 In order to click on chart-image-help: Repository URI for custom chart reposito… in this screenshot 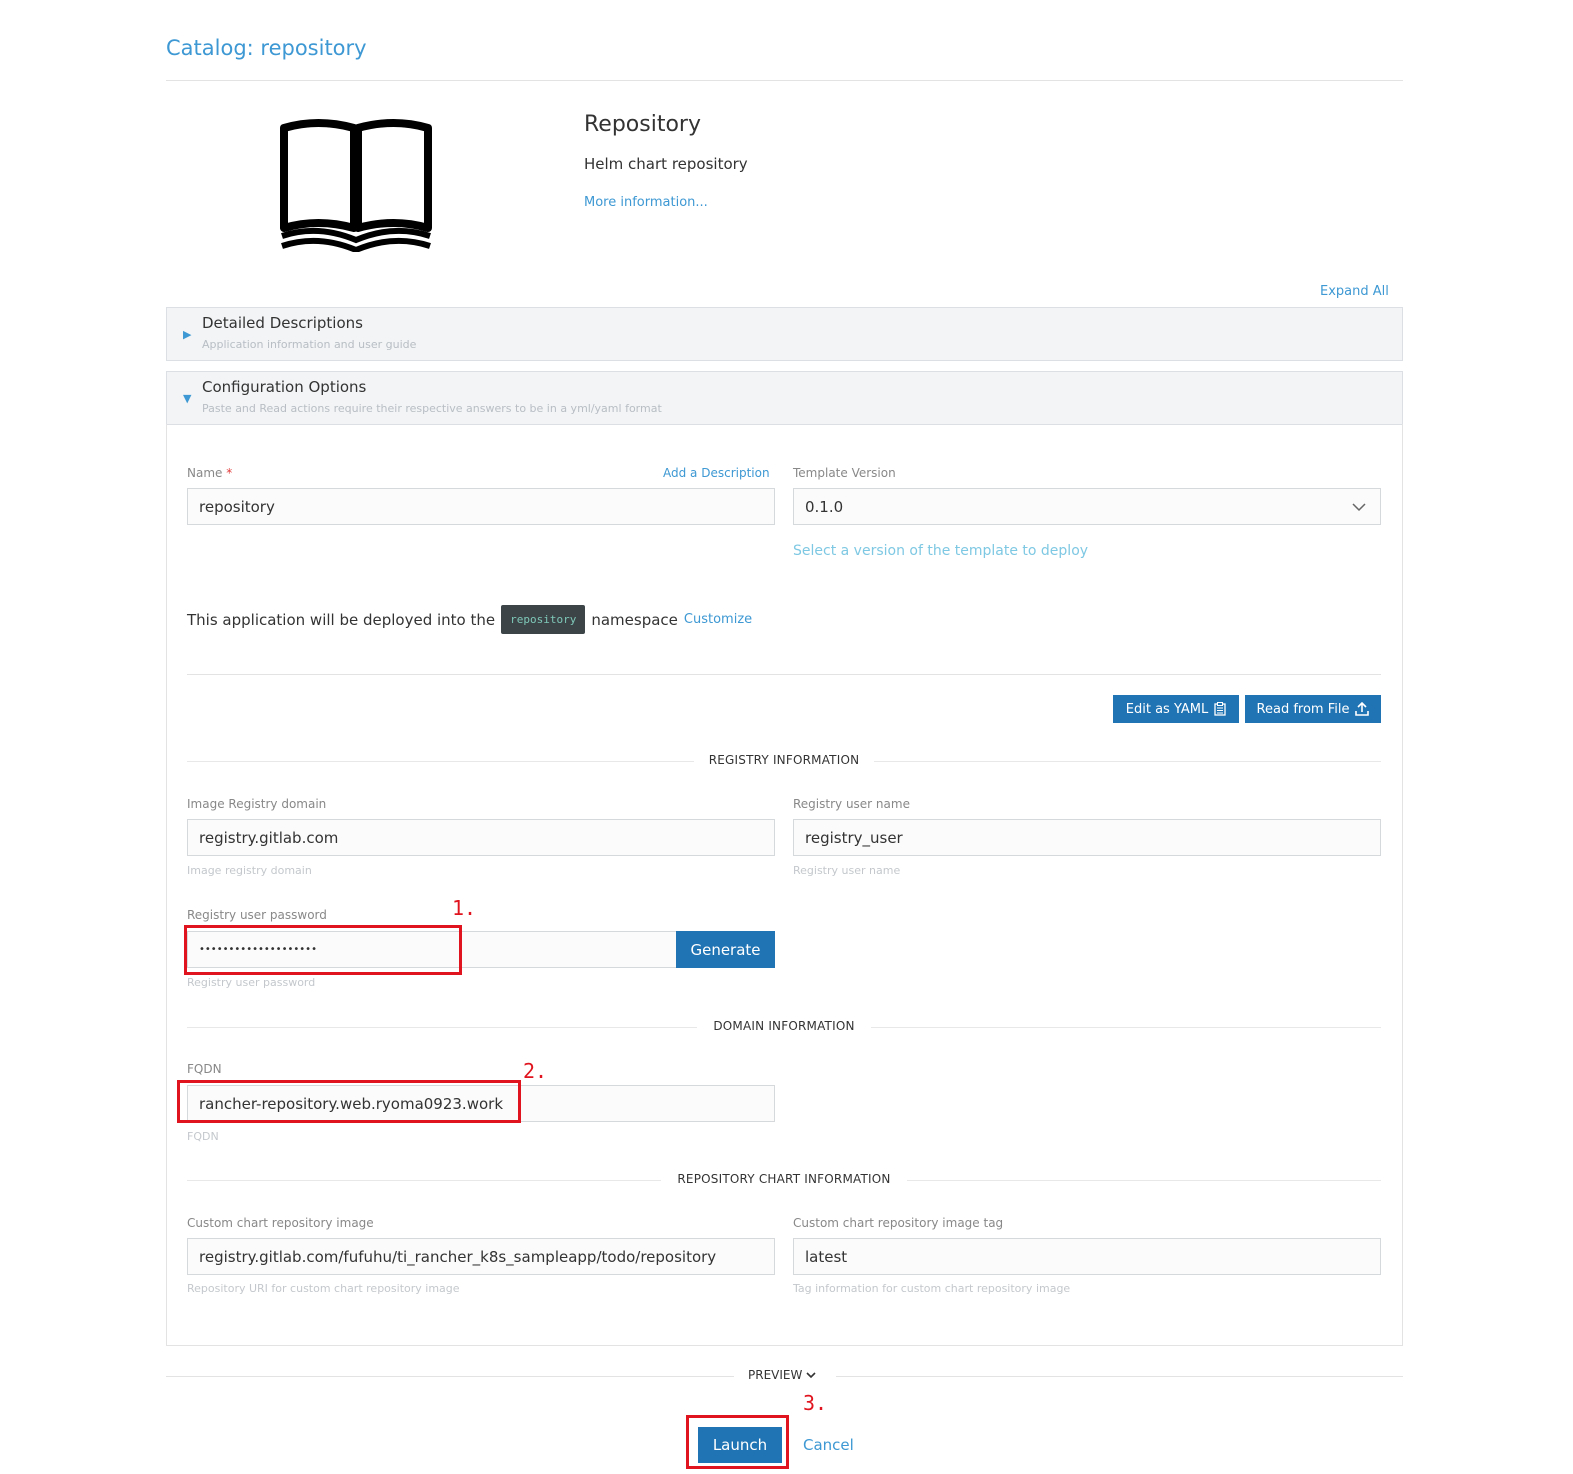, I will do `click(323, 1288)`.